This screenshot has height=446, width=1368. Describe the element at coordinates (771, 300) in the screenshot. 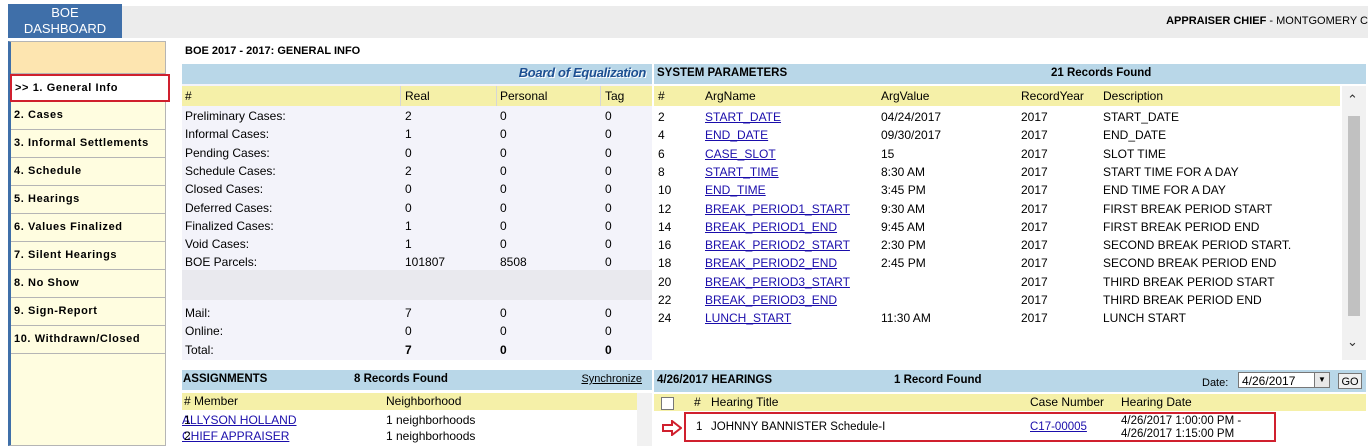

I see `arg-name-link: BREAK_PERIOD3_END` at that location.